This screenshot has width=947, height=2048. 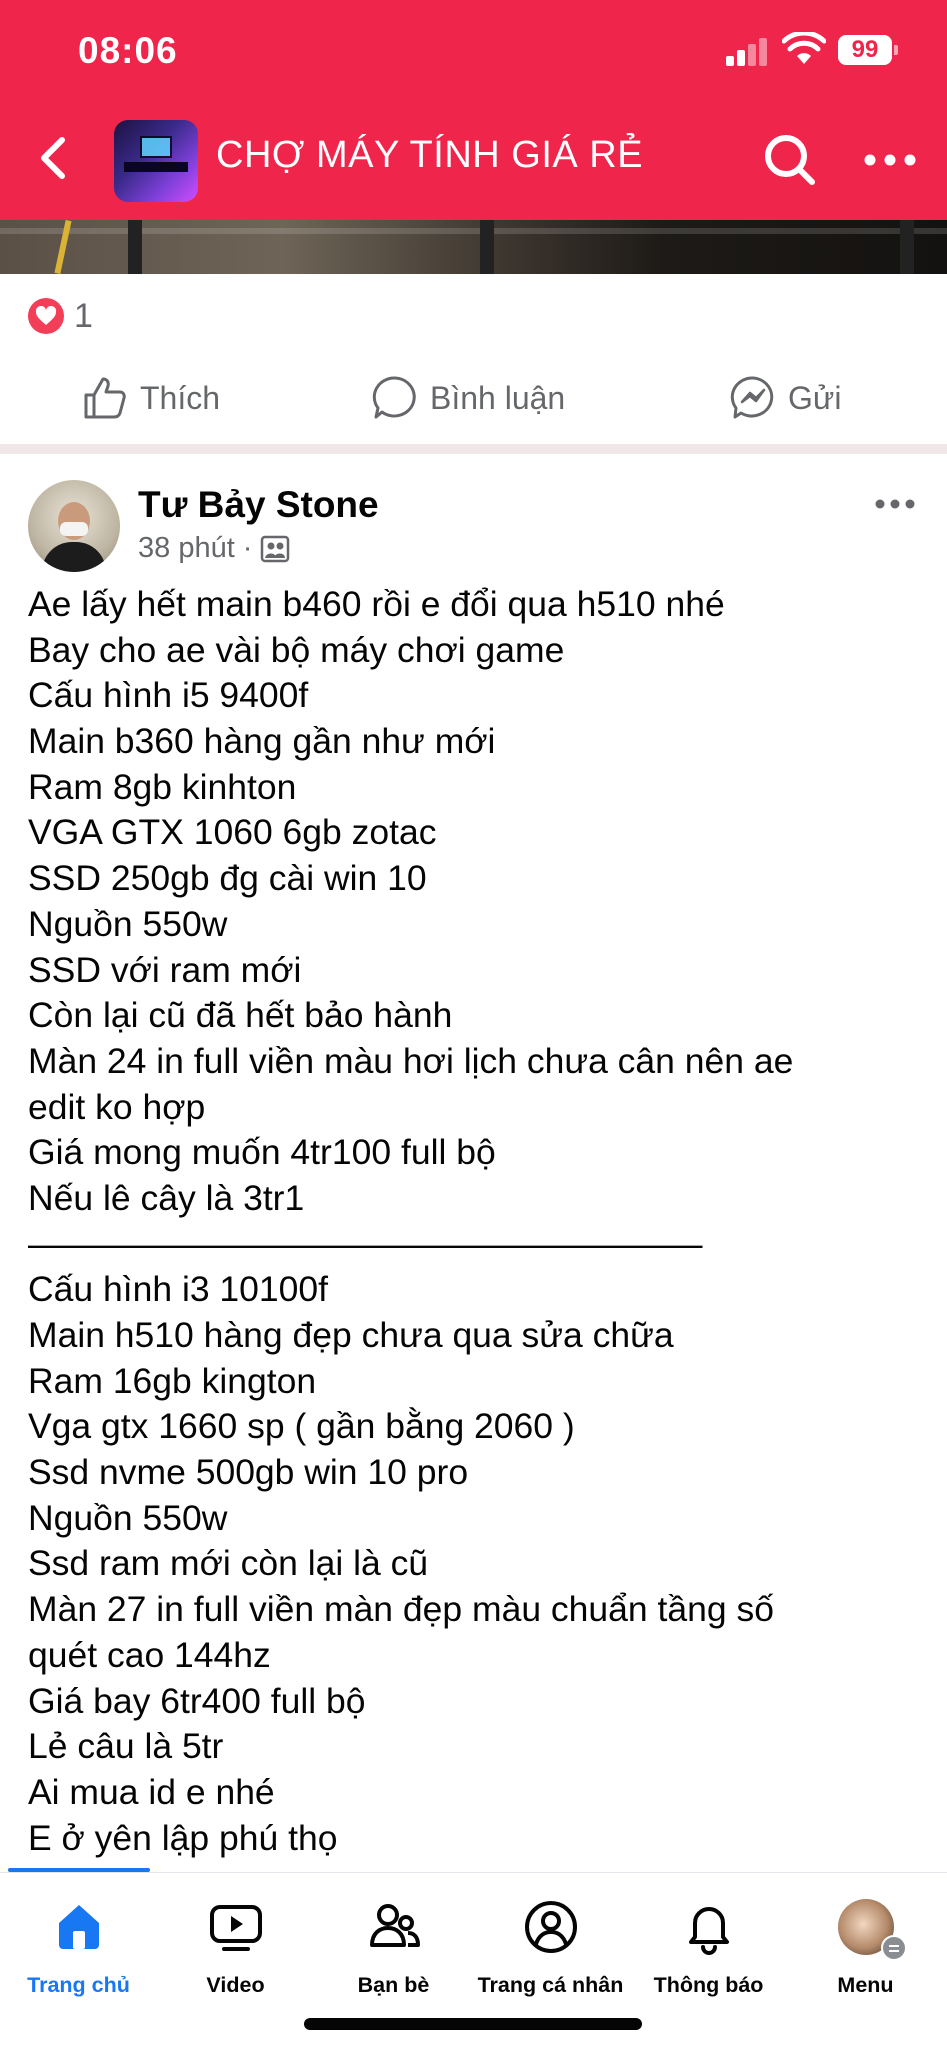 What do you see at coordinates (394, 397) in the screenshot?
I see `comment-icon` at bounding box center [394, 397].